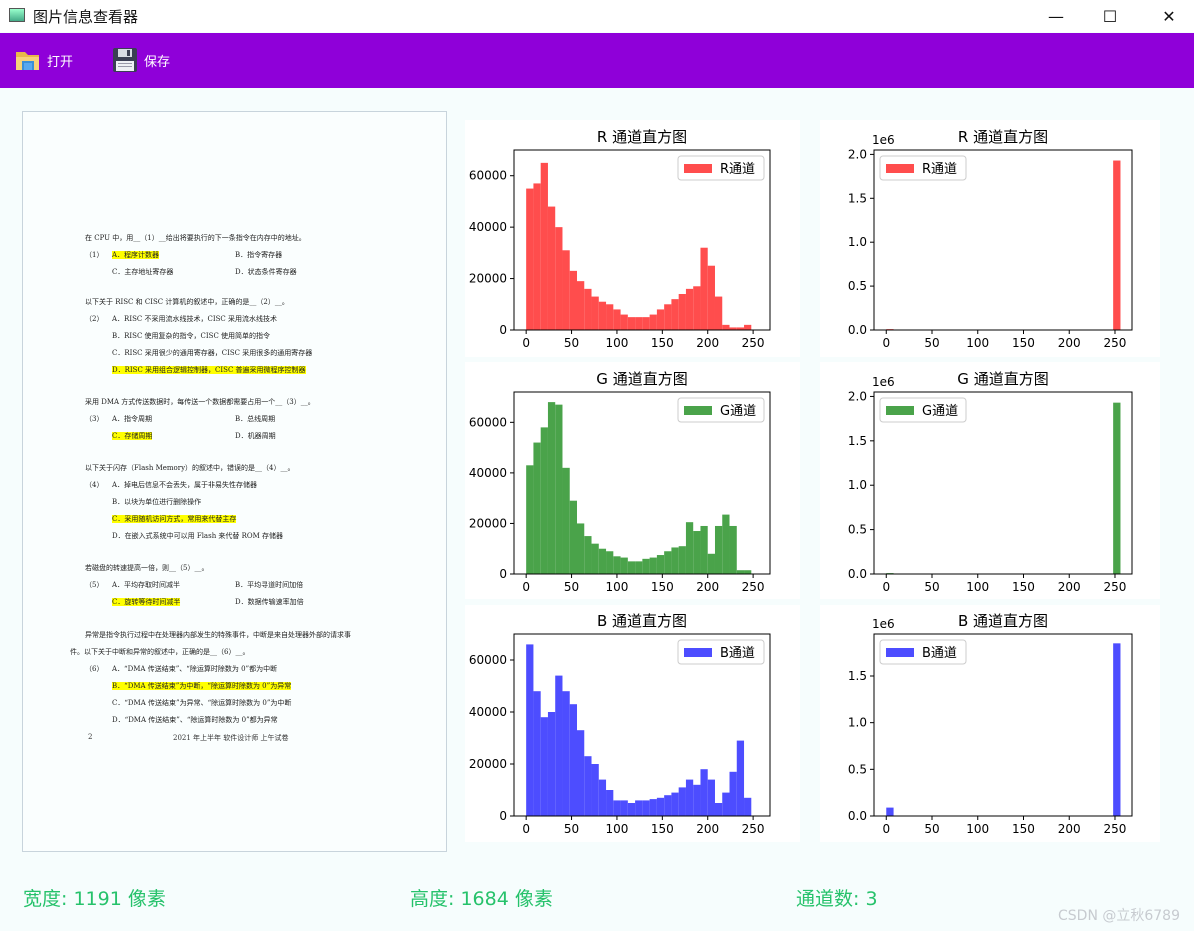  I want to click on option-row: （5） A．平均存取时间减半 B．平均寻道时间加倍, so click(235, 585).